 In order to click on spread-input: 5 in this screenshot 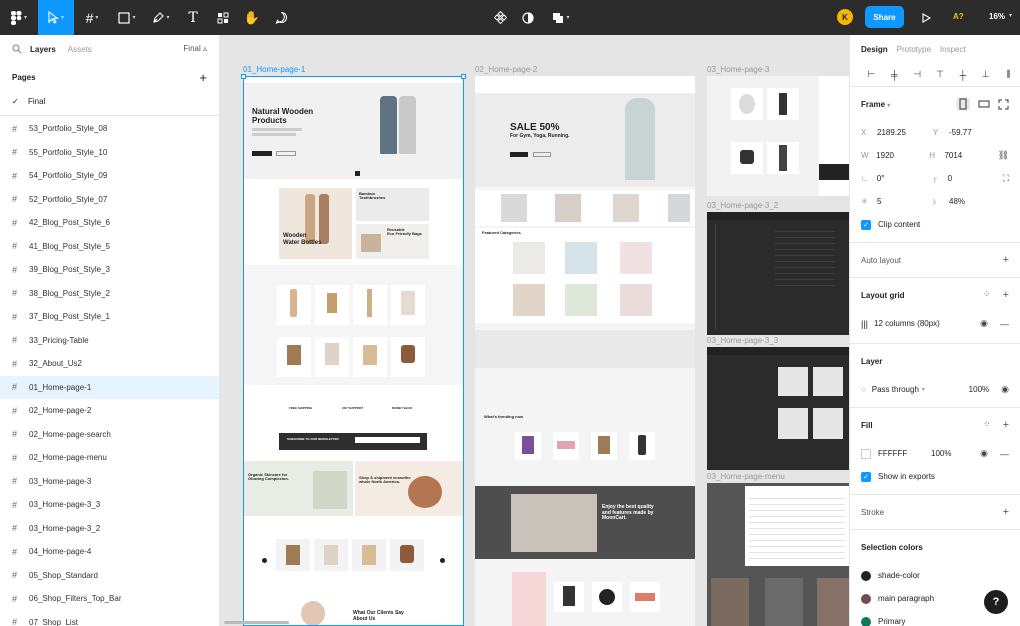, I will do `click(905, 201)`.